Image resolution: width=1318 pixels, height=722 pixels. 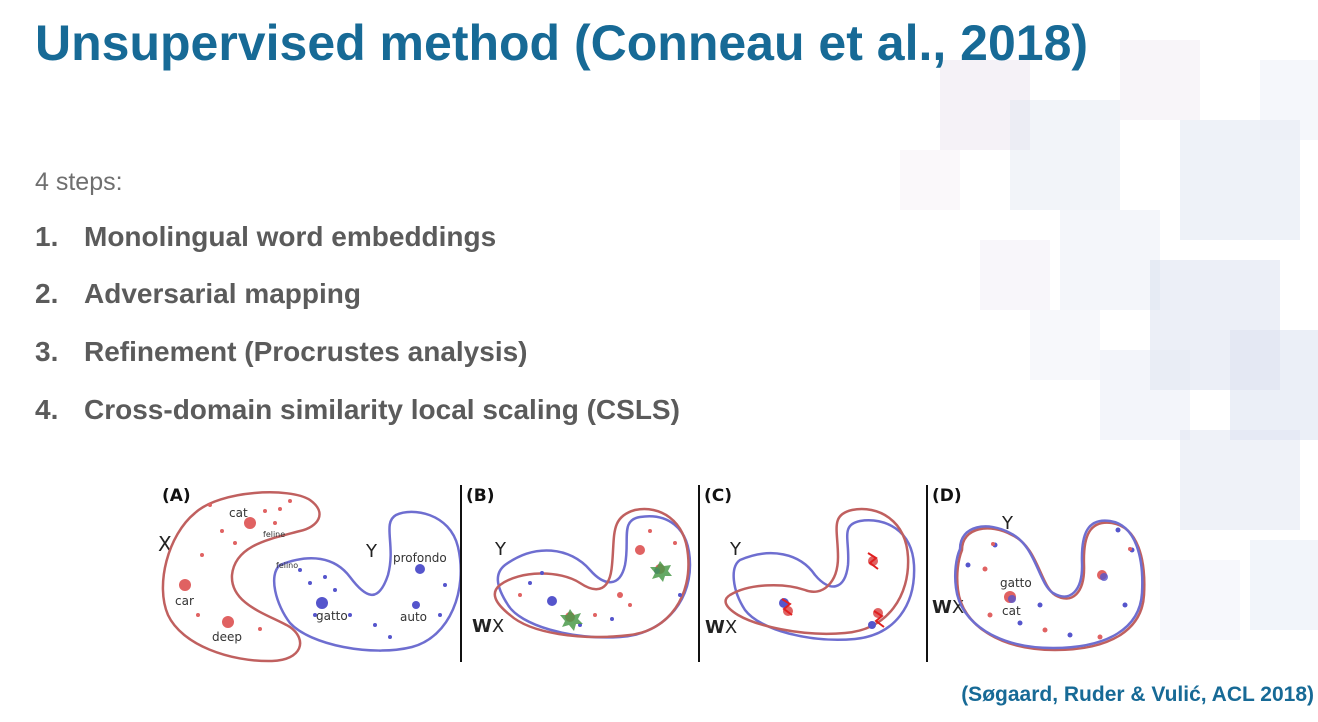 I want to click on panel-a-y-label: Y, so click(x=371, y=551).